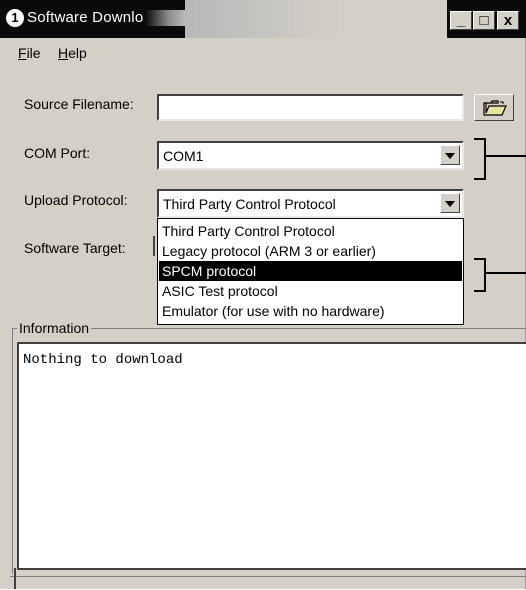 This screenshot has height=590, width=526. I want to click on menu-help: Help, so click(72, 53).